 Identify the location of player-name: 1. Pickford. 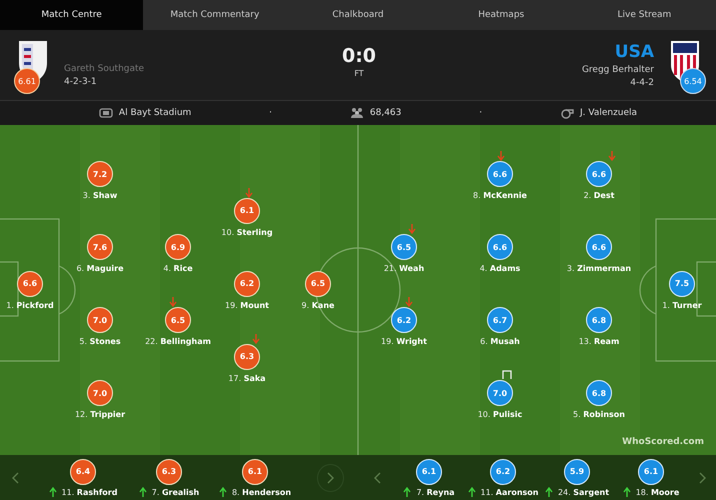
(30, 305).